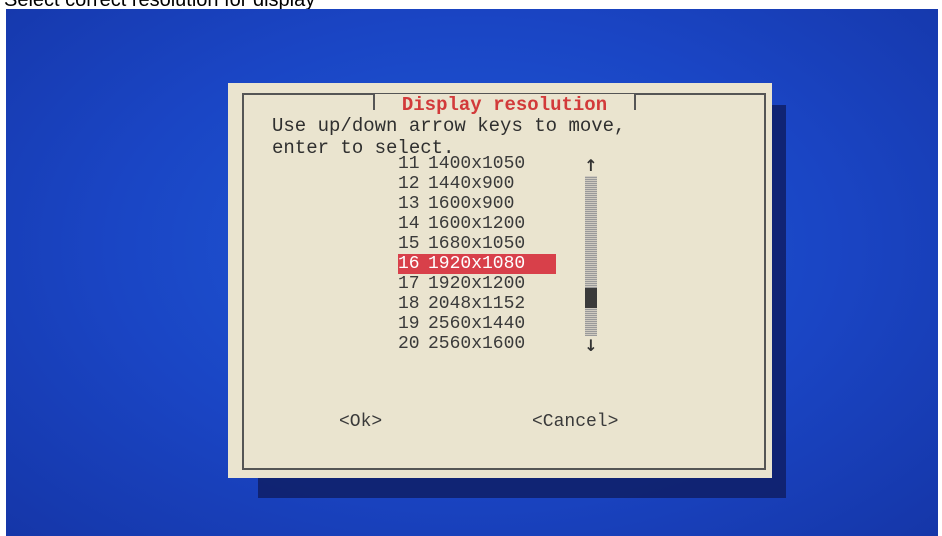  I want to click on item-number: 11, so click(409, 164).